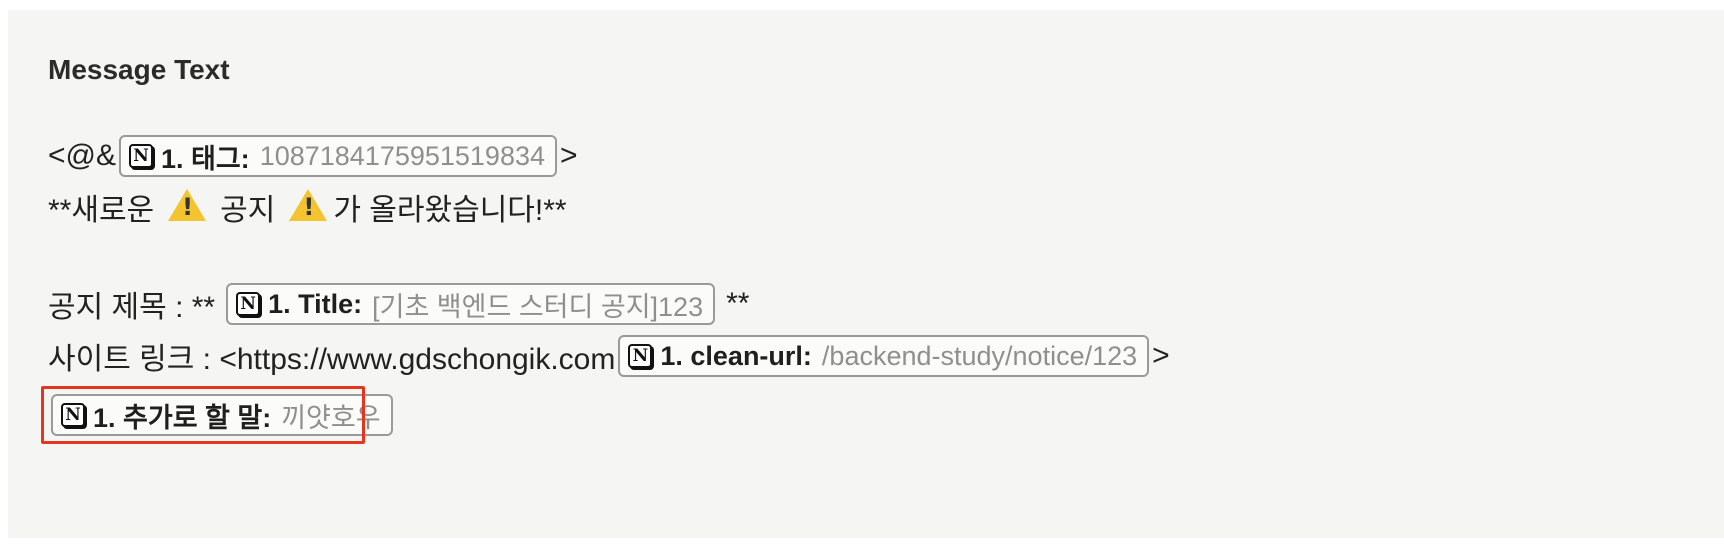  Describe the element at coordinates (979, 355) in the screenshot. I see `pill-value: /backend-study/notice/123` at that location.